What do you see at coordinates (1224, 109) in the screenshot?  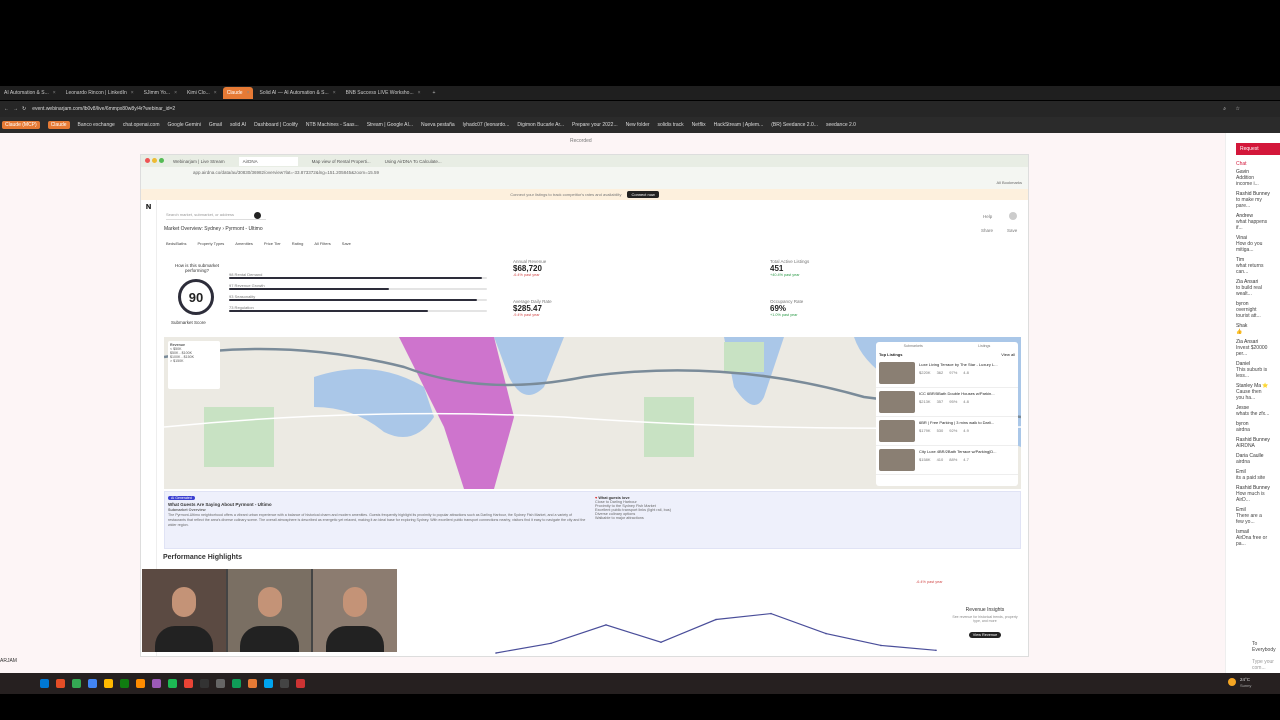 I see `search-icon: ⌕` at bounding box center [1224, 109].